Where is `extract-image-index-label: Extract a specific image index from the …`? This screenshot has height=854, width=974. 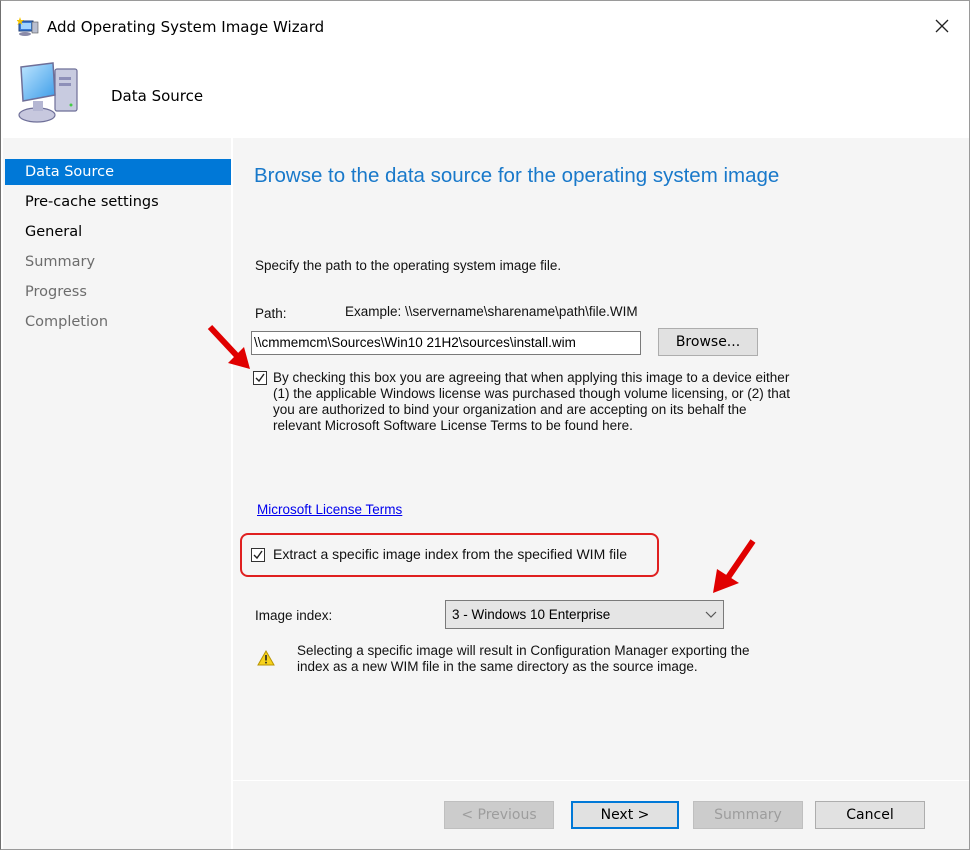
extract-image-index-label: Extract a specific image index from the … is located at coordinates (450, 554).